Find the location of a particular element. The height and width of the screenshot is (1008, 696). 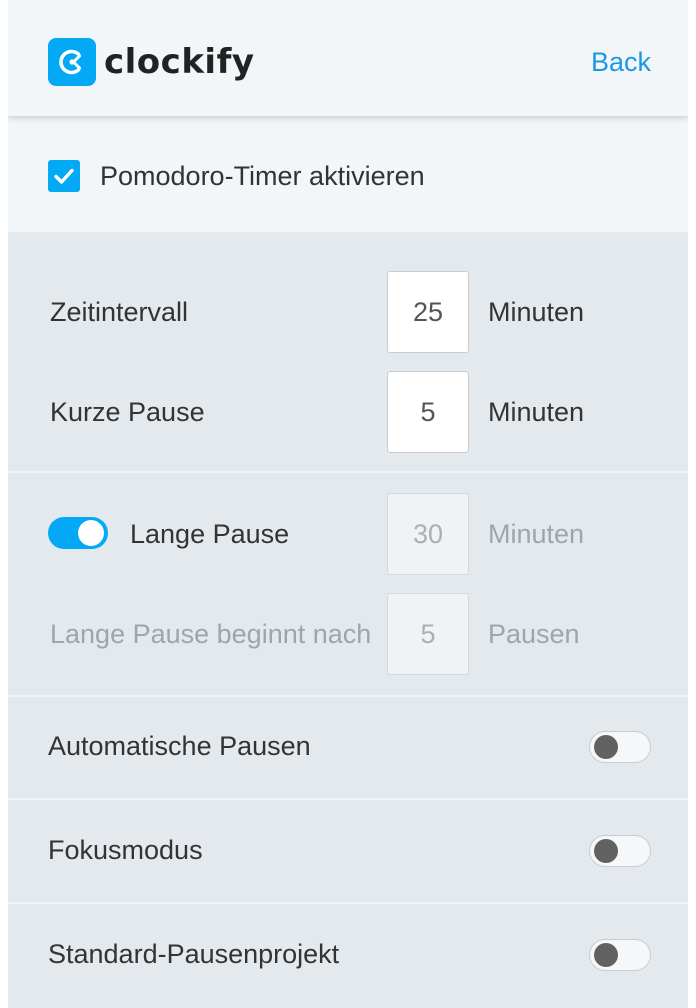

default-break-project-label: Standard-Pausenprojekt is located at coordinates (194, 954).